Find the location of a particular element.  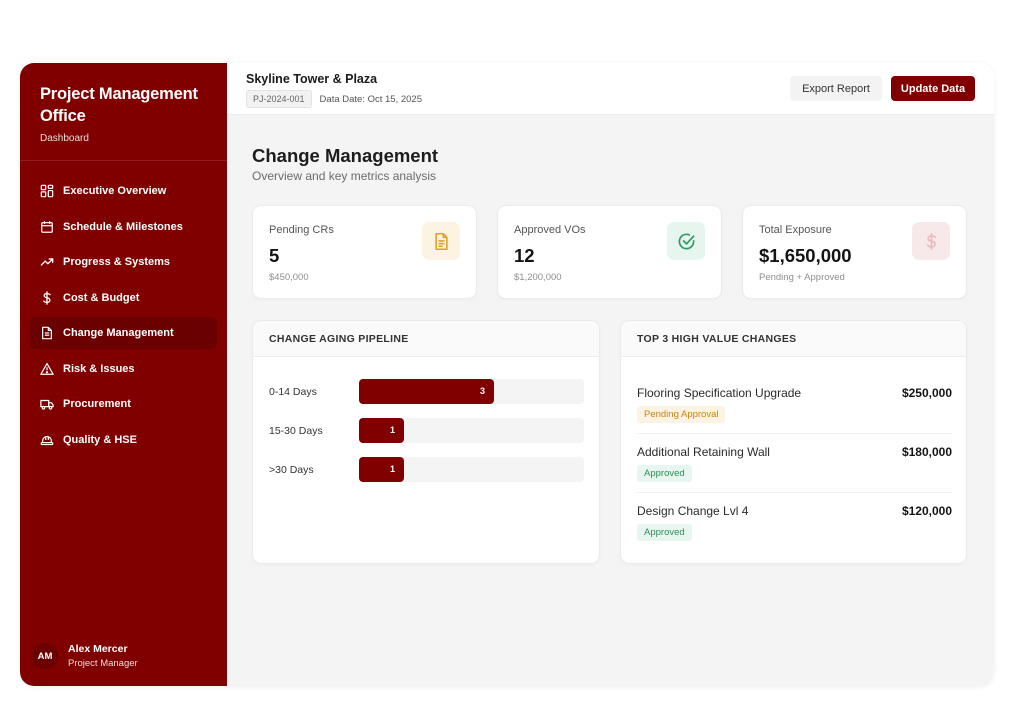

page-title: Change Management is located at coordinates (345, 155).